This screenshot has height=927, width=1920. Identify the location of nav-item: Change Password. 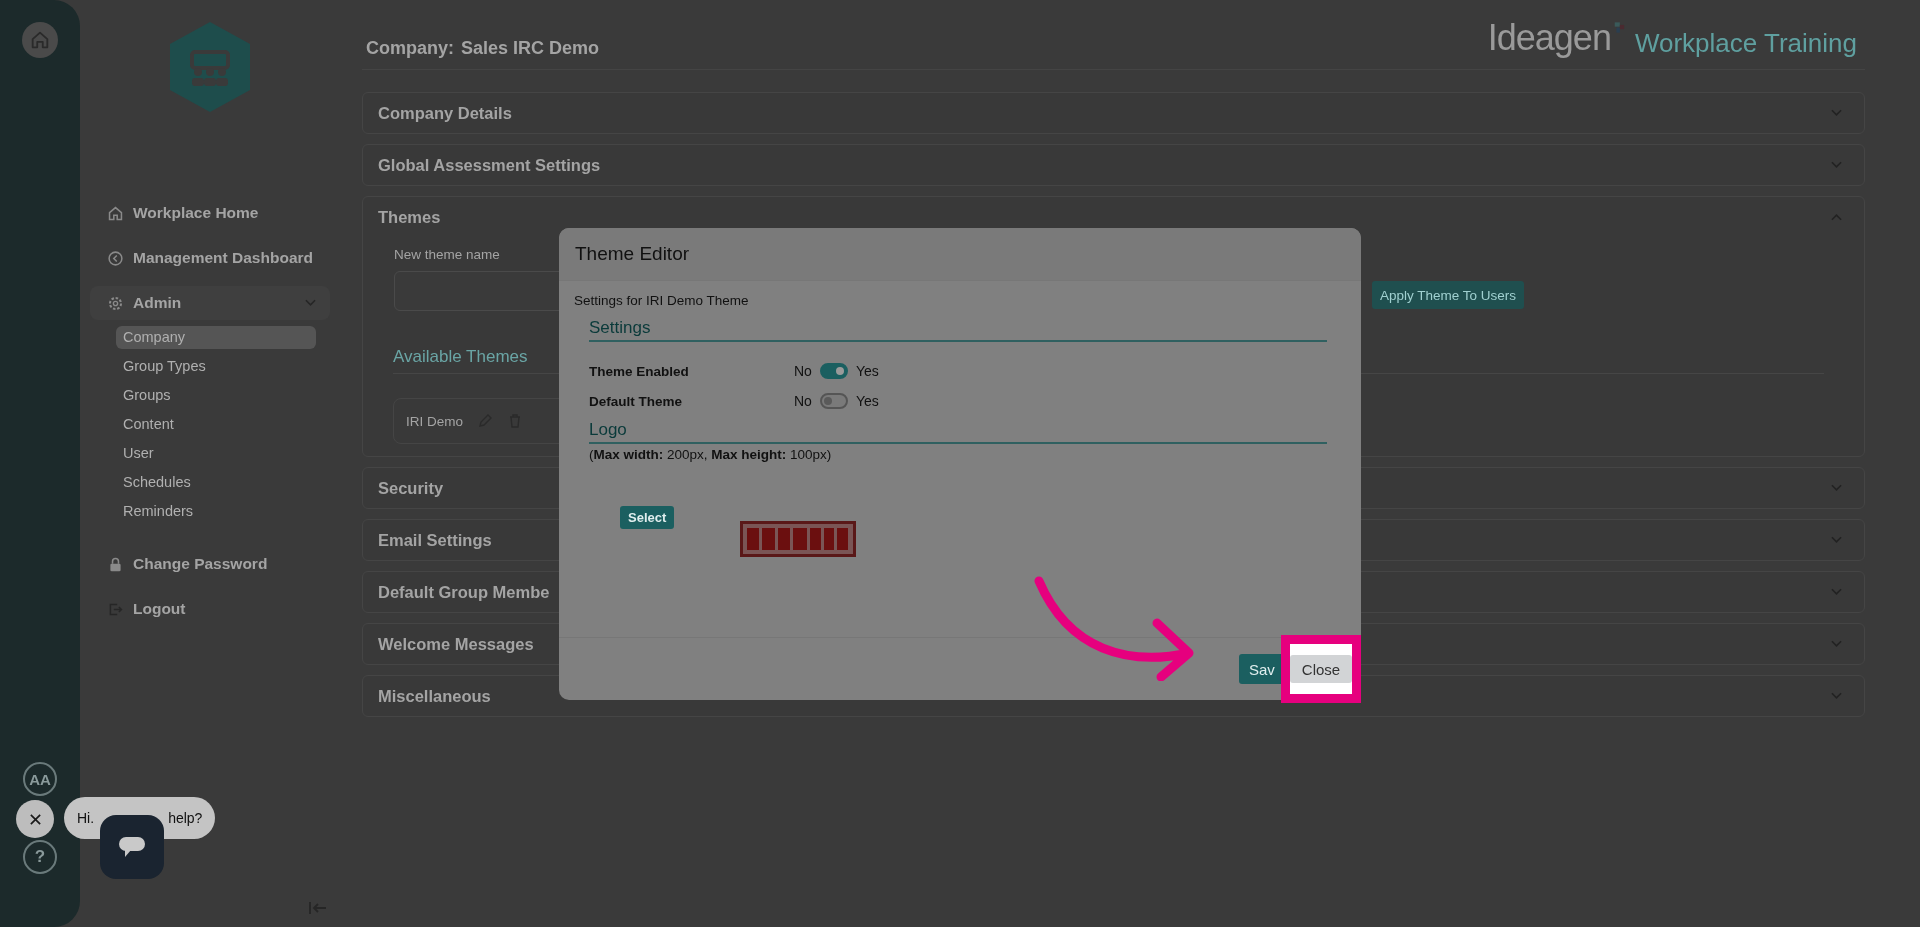
(210, 564).